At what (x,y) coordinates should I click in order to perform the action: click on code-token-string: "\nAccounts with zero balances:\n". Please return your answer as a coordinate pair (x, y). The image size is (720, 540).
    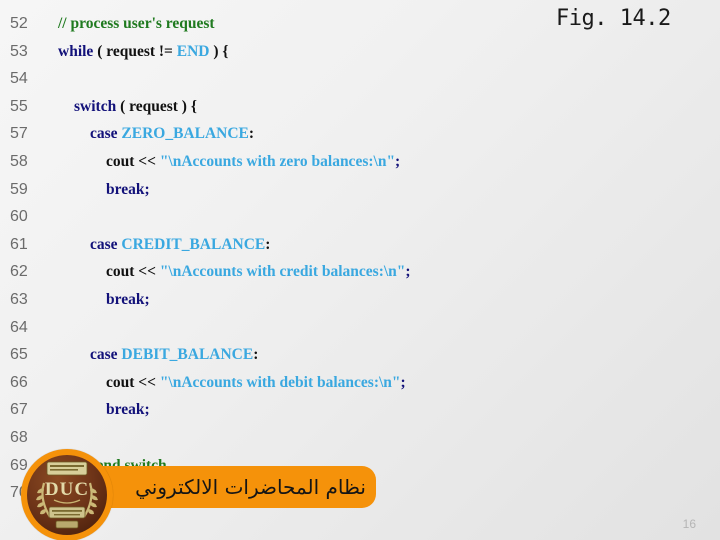
    Looking at the image, I should click on (277, 161).